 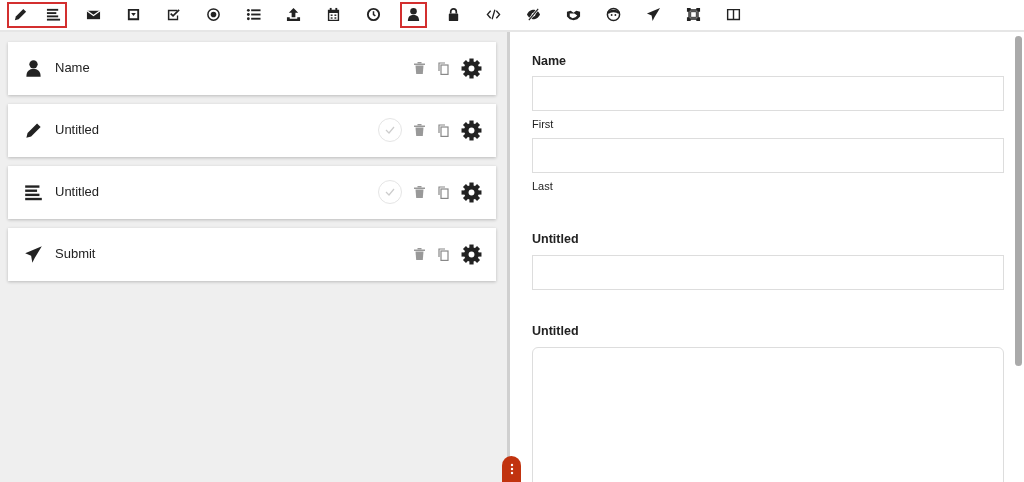 I want to click on sub-label: First, so click(x=543, y=125).